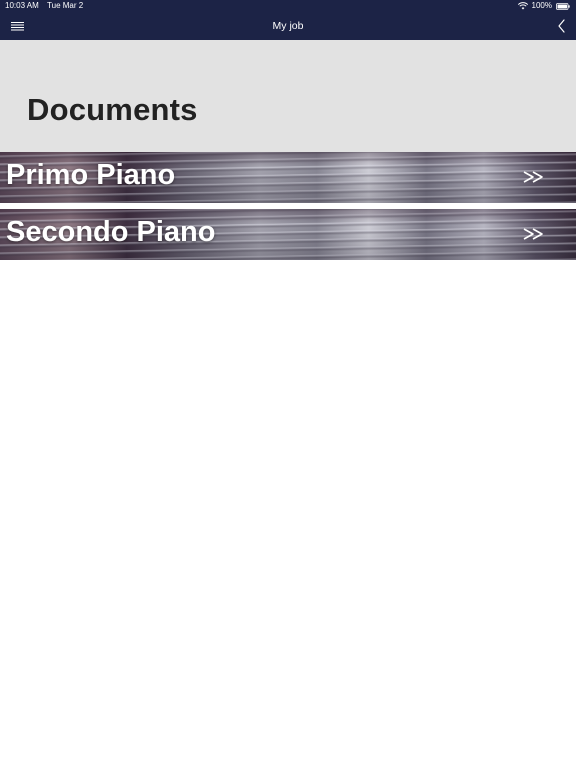 The height and width of the screenshot is (768, 576). Describe the element at coordinates (288, 6) in the screenshot. I see `status-bar: 10:03 AM Tue Mar 2 100%` at that location.